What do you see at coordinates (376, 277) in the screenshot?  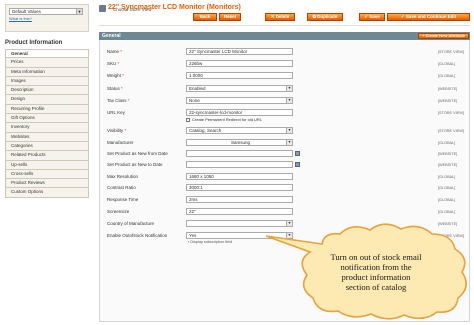 I see `callout-line: product information` at bounding box center [376, 277].